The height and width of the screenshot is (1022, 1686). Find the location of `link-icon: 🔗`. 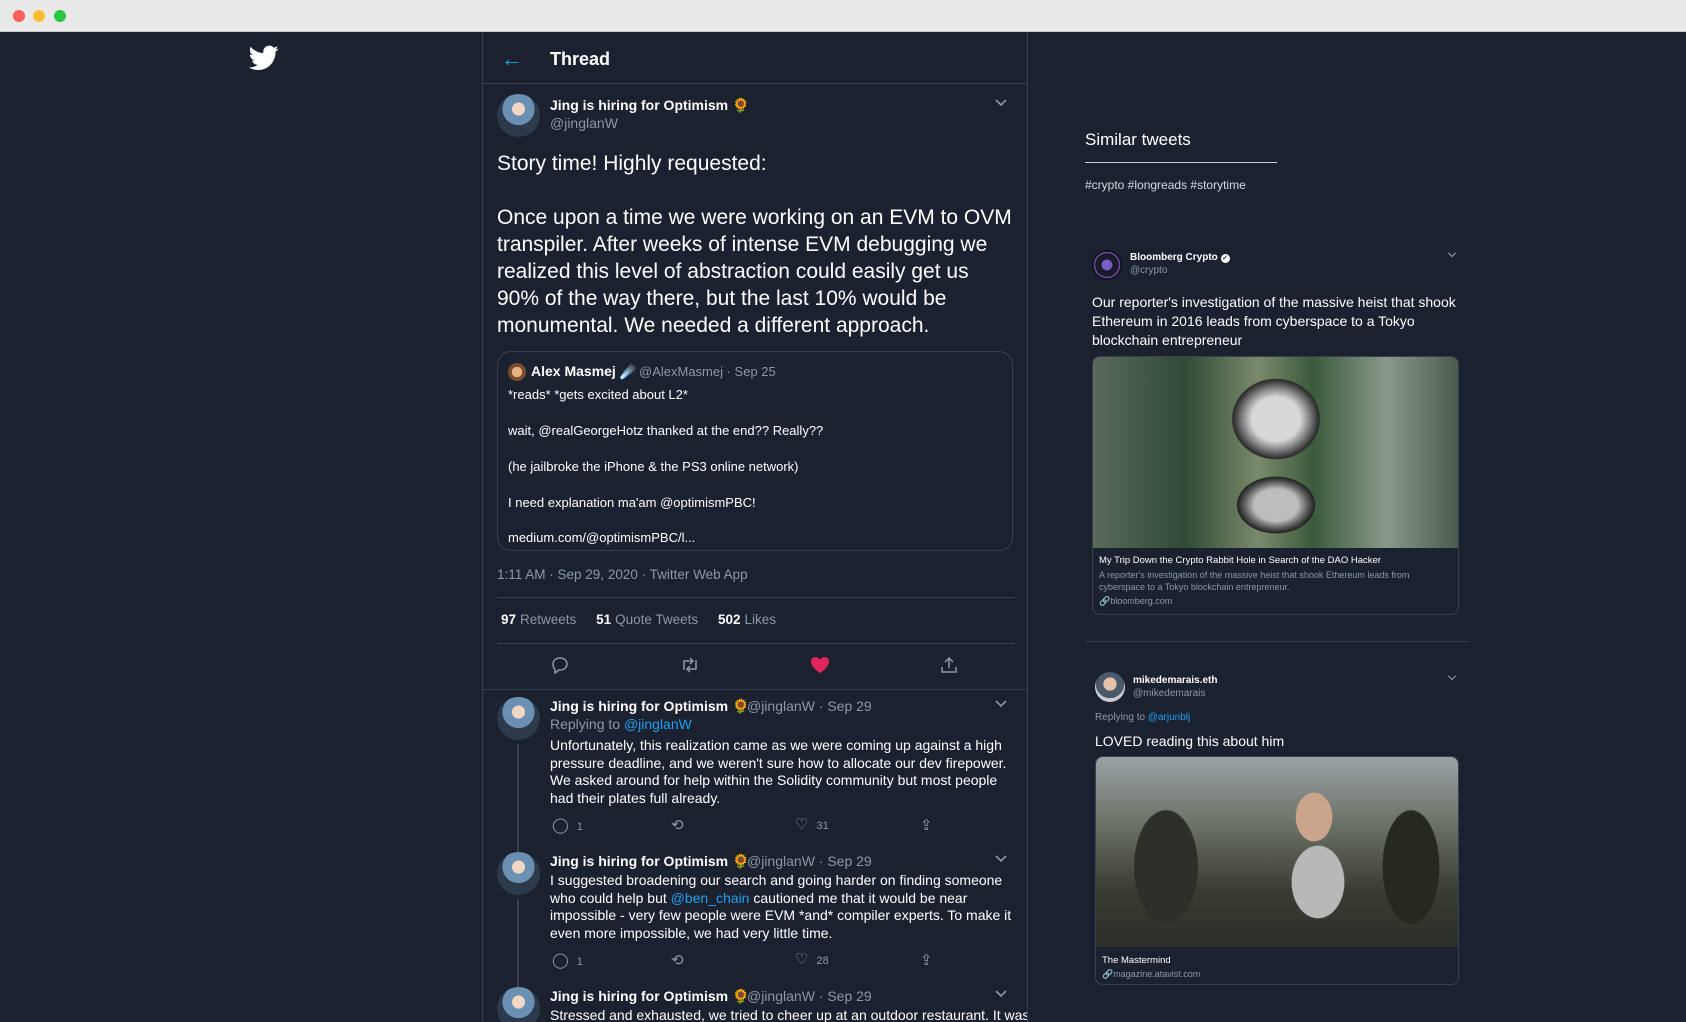

link-icon: 🔗 is located at coordinates (1108, 974).